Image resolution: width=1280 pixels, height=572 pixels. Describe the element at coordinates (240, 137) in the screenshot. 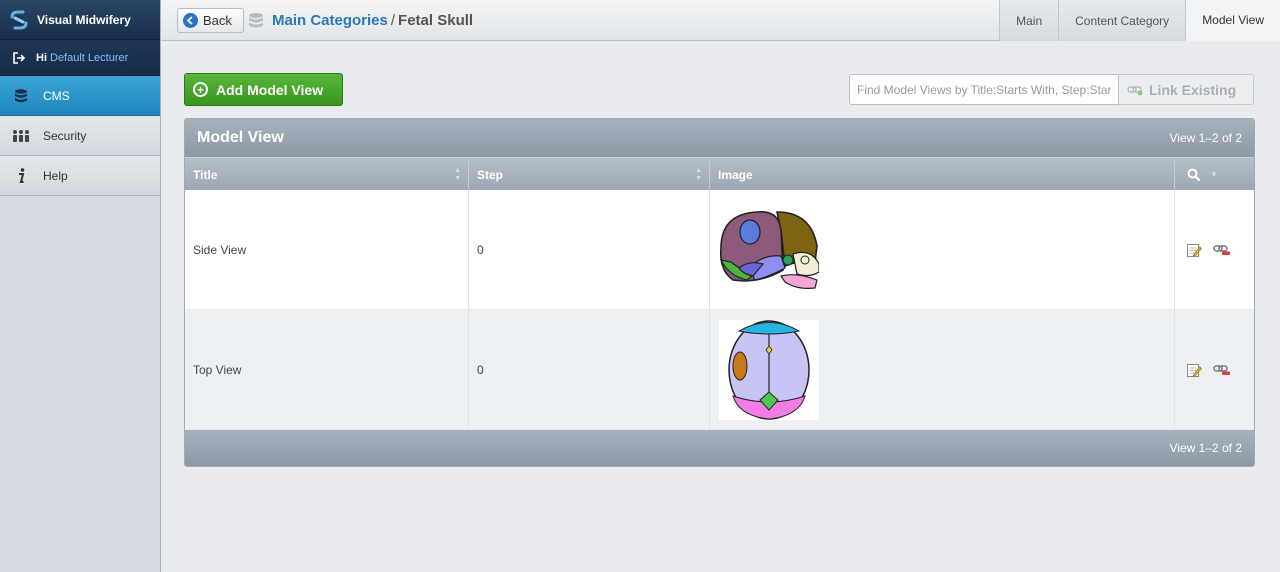

I see `grid-title: Model View` at that location.